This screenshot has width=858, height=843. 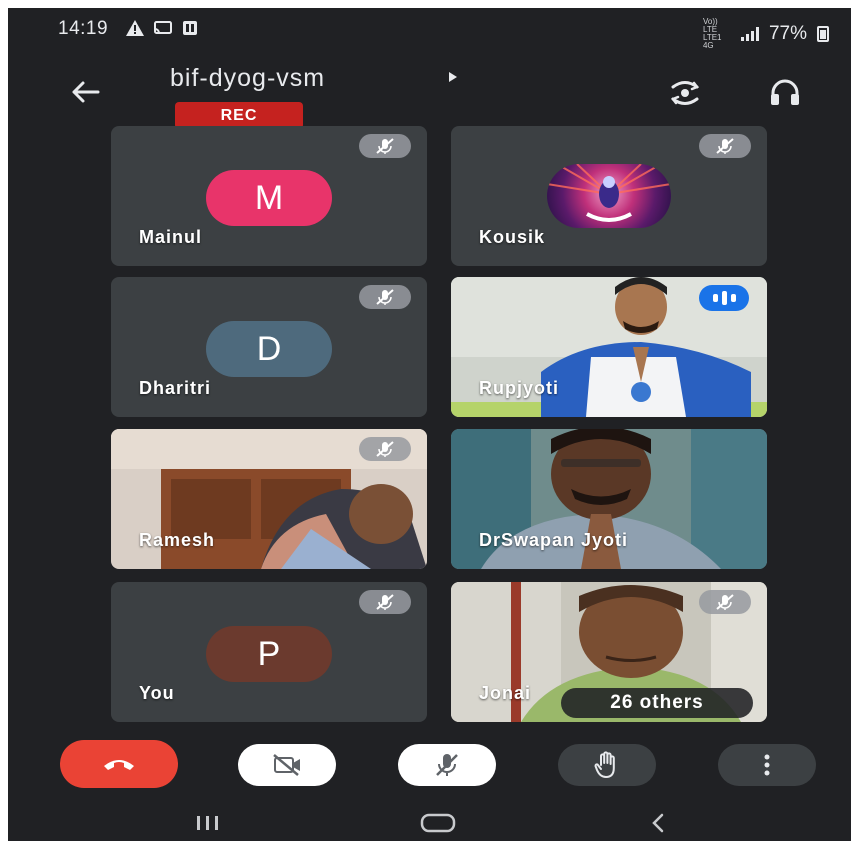 I want to click on back-button, so click(x=85, y=92).